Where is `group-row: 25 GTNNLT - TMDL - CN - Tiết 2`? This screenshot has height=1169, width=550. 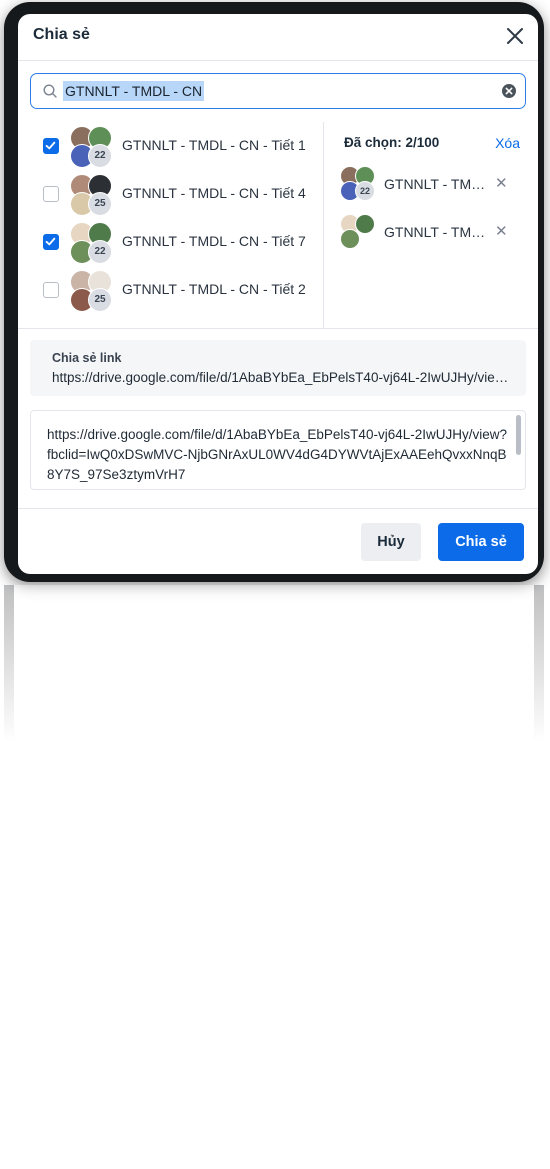
group-row: 25 GTNNLT - TMDL - CN - Tiết 2 is located at coordinates (170, 290).